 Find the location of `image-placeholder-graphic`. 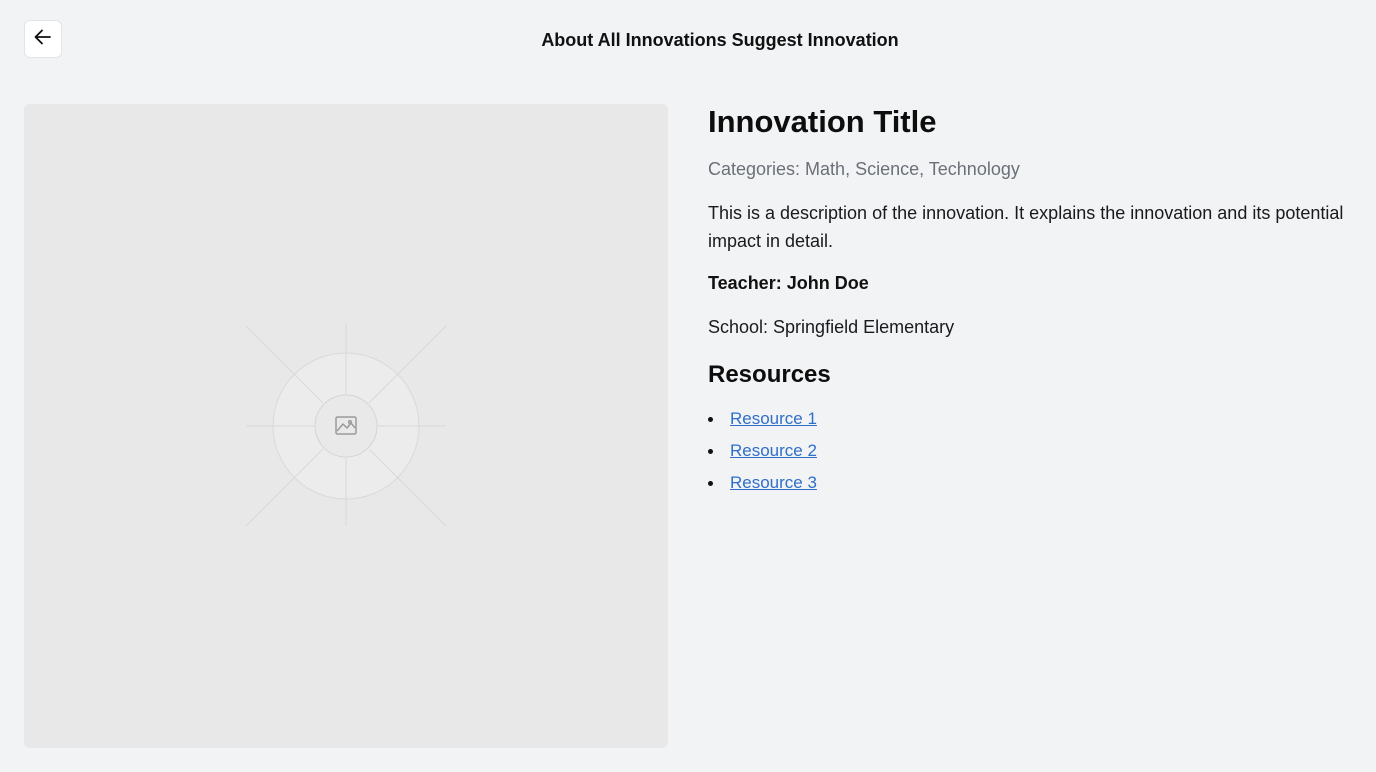

image-placeholder-graphic is located at coordinates (346, 425).